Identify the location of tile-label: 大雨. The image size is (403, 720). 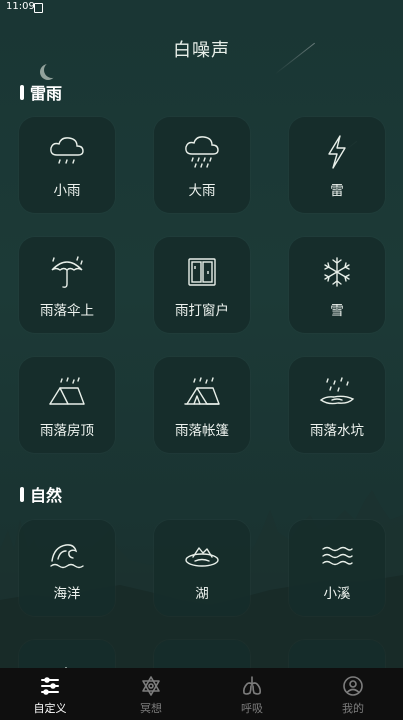
(202, 191).